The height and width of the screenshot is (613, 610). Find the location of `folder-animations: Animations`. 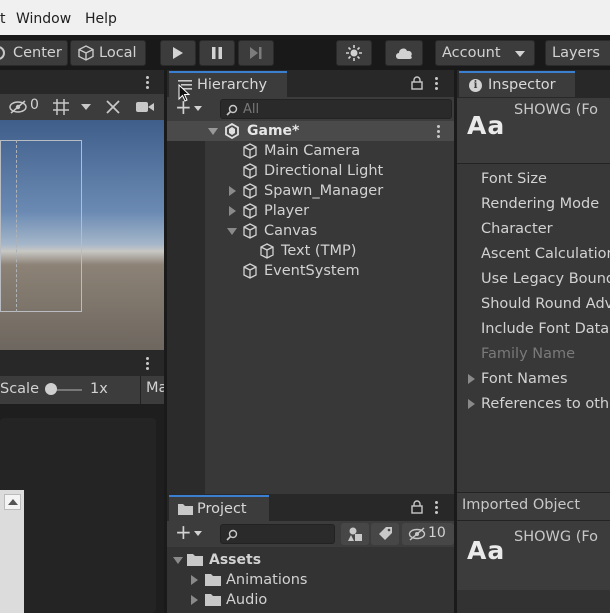

folder-animations: Animations is located at coordinates (310, 580).